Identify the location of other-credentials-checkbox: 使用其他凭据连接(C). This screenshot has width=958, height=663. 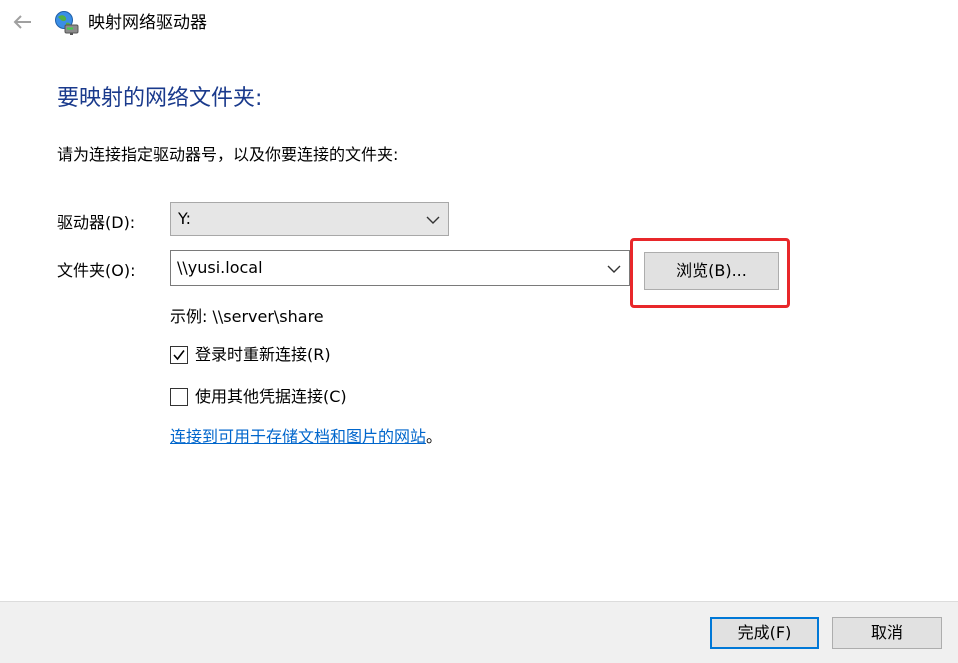
(258, 397).